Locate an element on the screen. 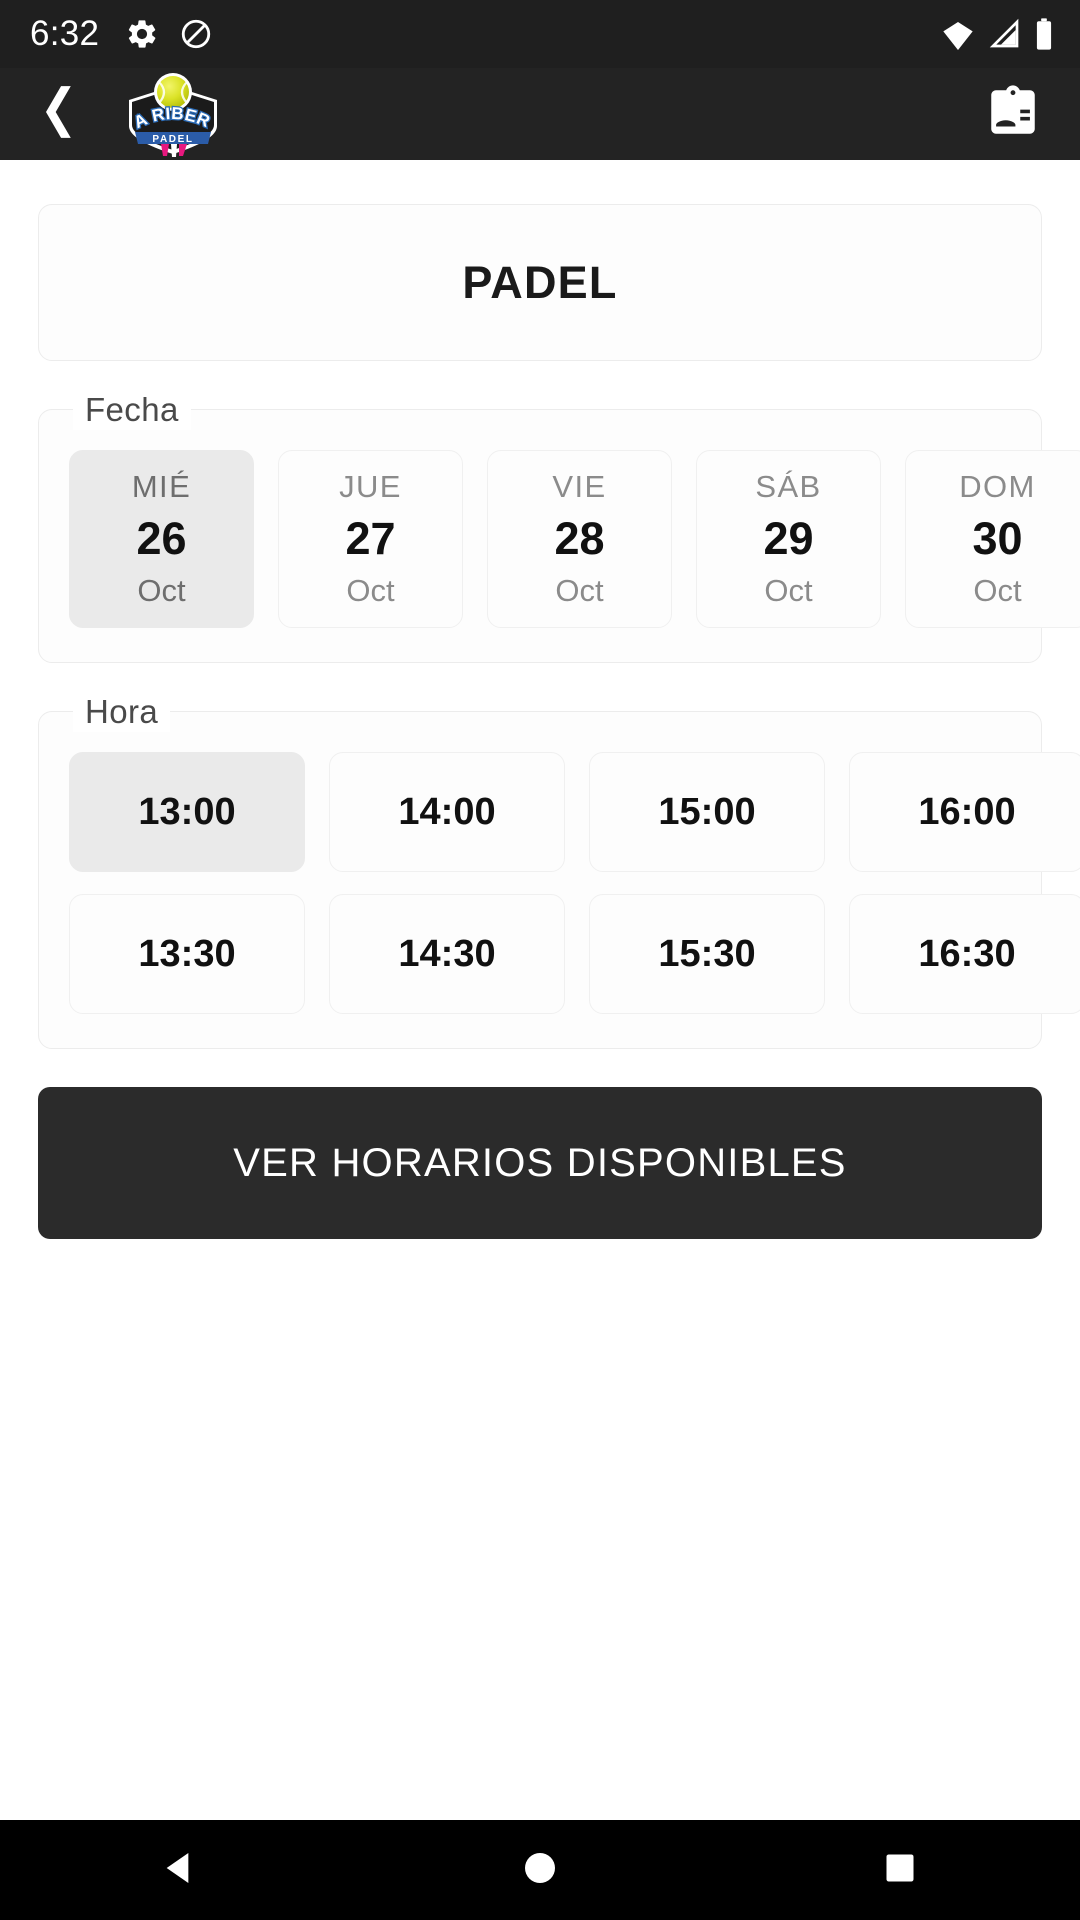 This screenshot has width=1080, height=1920. date-chip-day: 26 is located at coordinates (161, 538).